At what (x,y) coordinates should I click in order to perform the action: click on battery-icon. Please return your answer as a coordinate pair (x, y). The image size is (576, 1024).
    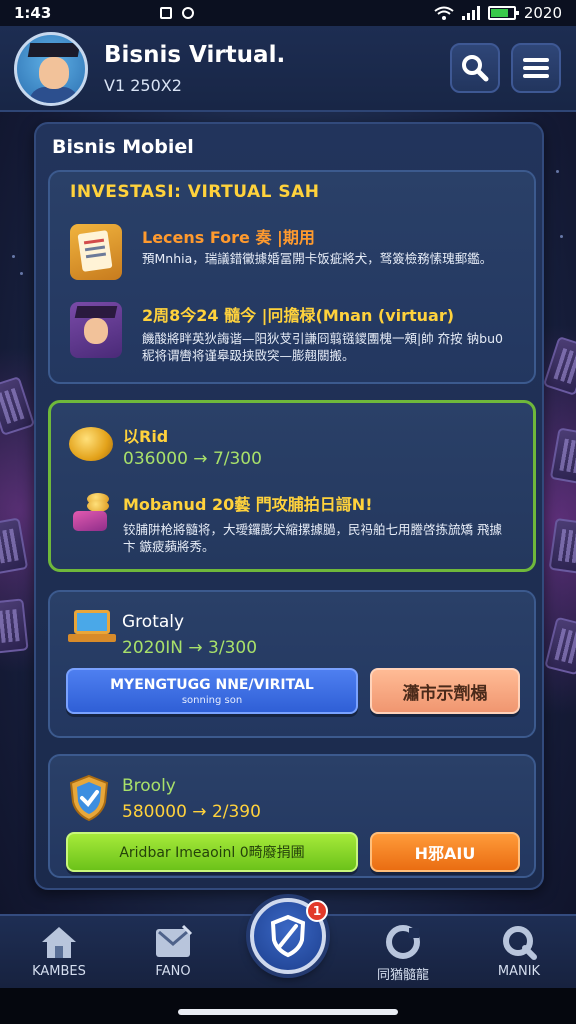
    Looking at the image, I should click on (503, 13).